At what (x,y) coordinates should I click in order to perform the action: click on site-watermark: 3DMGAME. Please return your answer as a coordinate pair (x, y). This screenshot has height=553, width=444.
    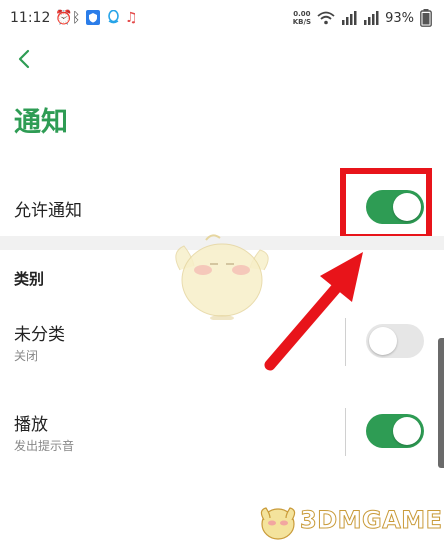
    Looking at the image, I should click on (350, 520).